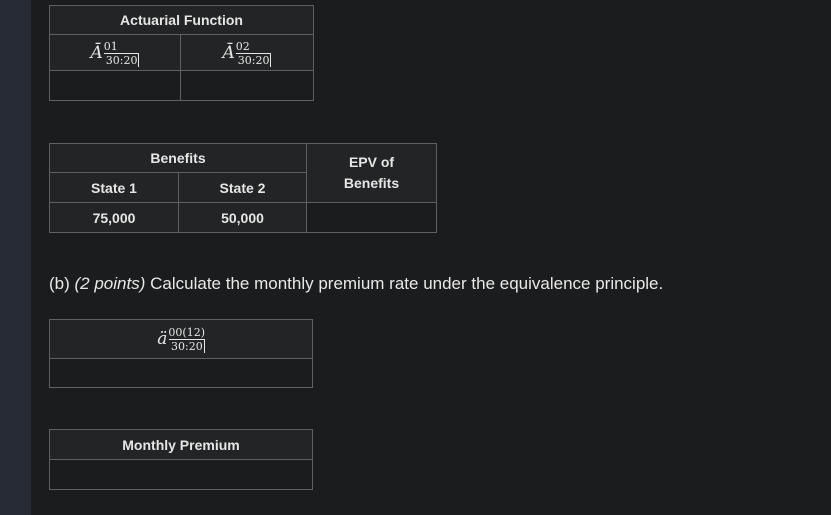  Describe the element at coordinates (181, 373) in the screenshot. I see `annuity-answer-cell` at that location.